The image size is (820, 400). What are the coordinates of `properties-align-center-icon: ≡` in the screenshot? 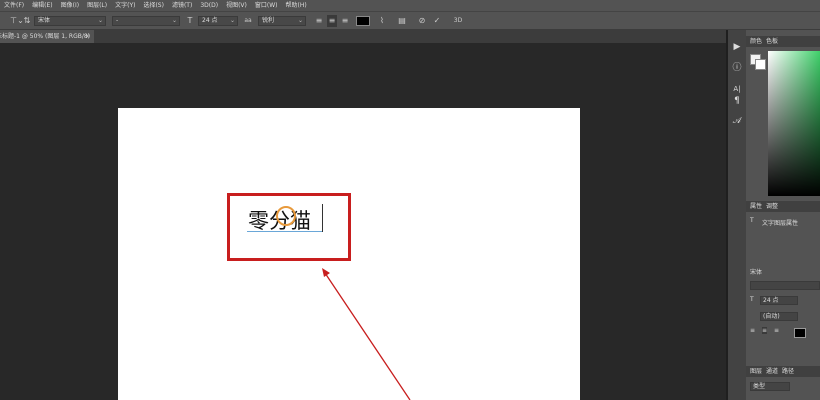 It's located at (765, 330).